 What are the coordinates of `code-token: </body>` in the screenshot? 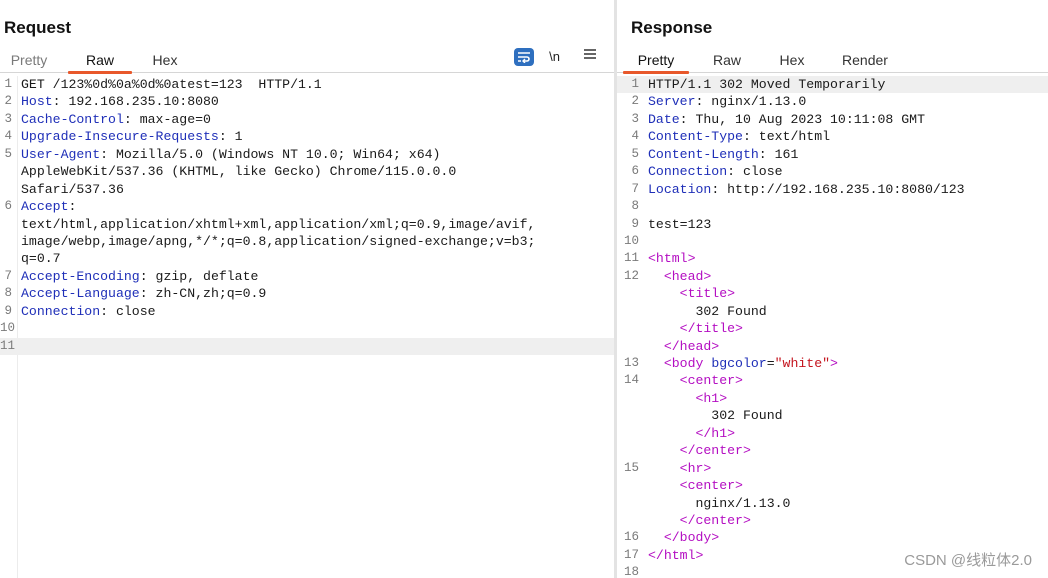 It's located at (691, 538).